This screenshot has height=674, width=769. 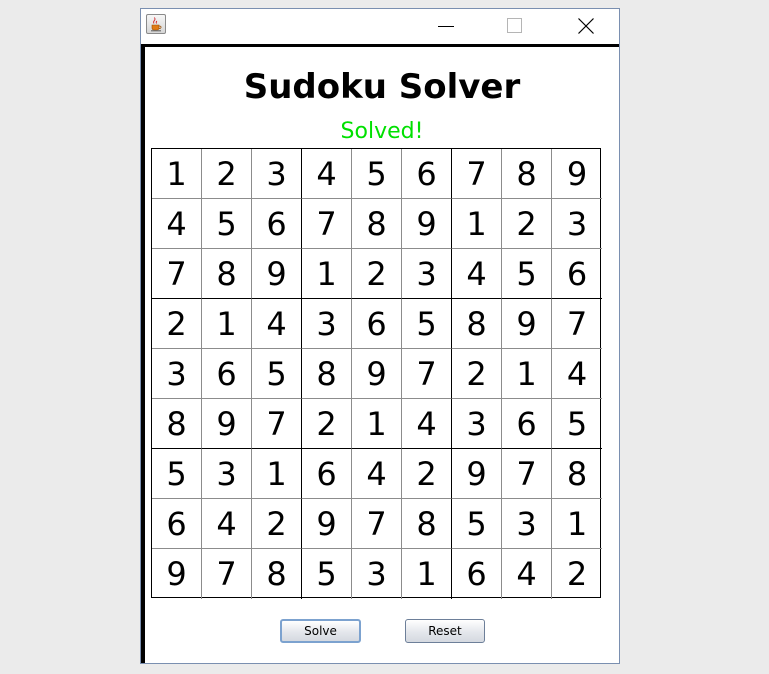 What do you see at coordinates (320, 631) in the screenshot?
I see `solve-button: Solve` at bounding box center [320, 631].